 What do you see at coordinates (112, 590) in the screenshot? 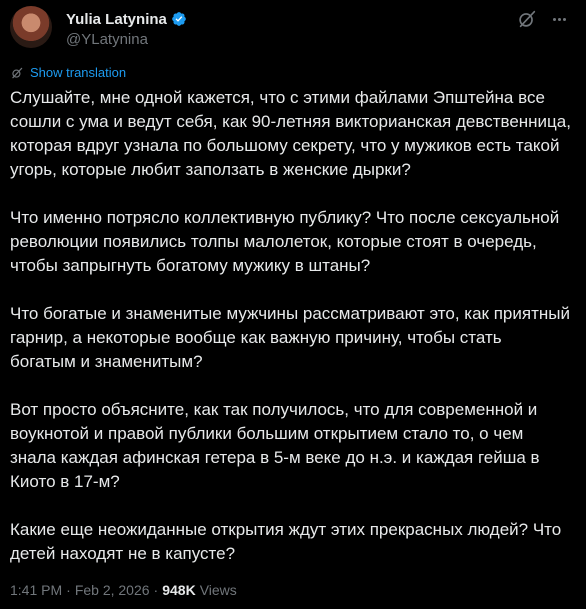
I see `tweet-date: Feb 2, 2026` at bounding box center [112, 590].